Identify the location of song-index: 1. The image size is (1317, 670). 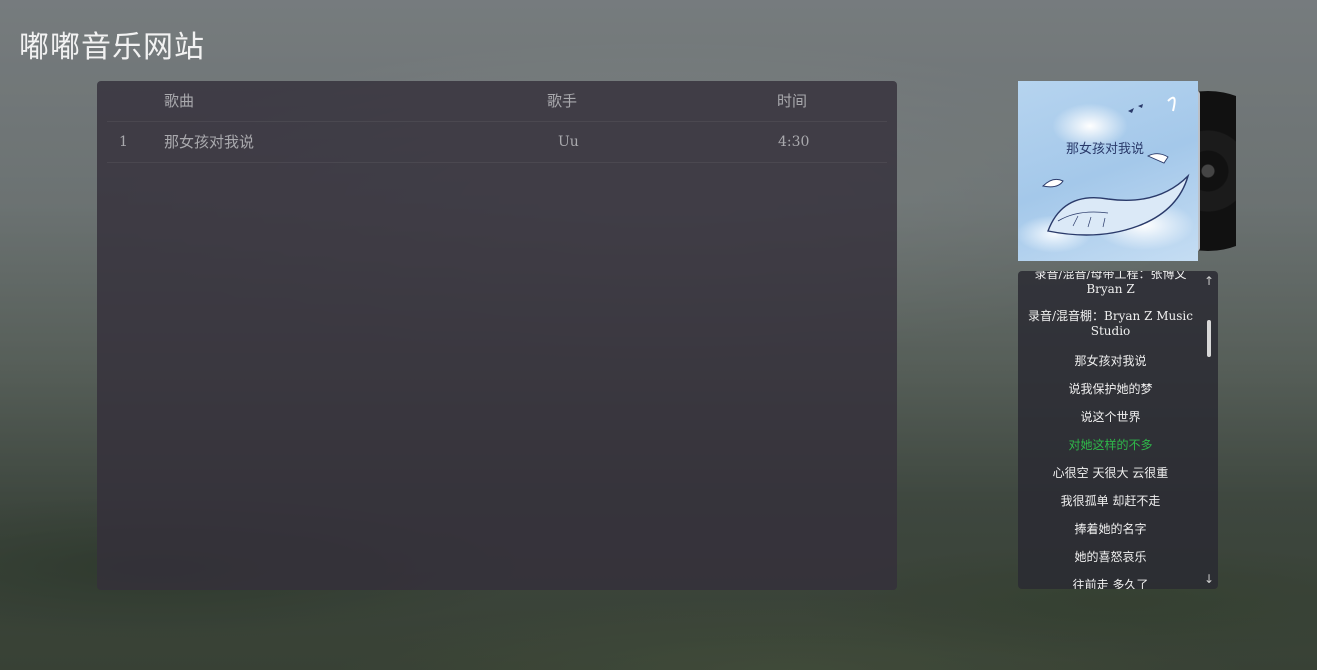
(123, 142).